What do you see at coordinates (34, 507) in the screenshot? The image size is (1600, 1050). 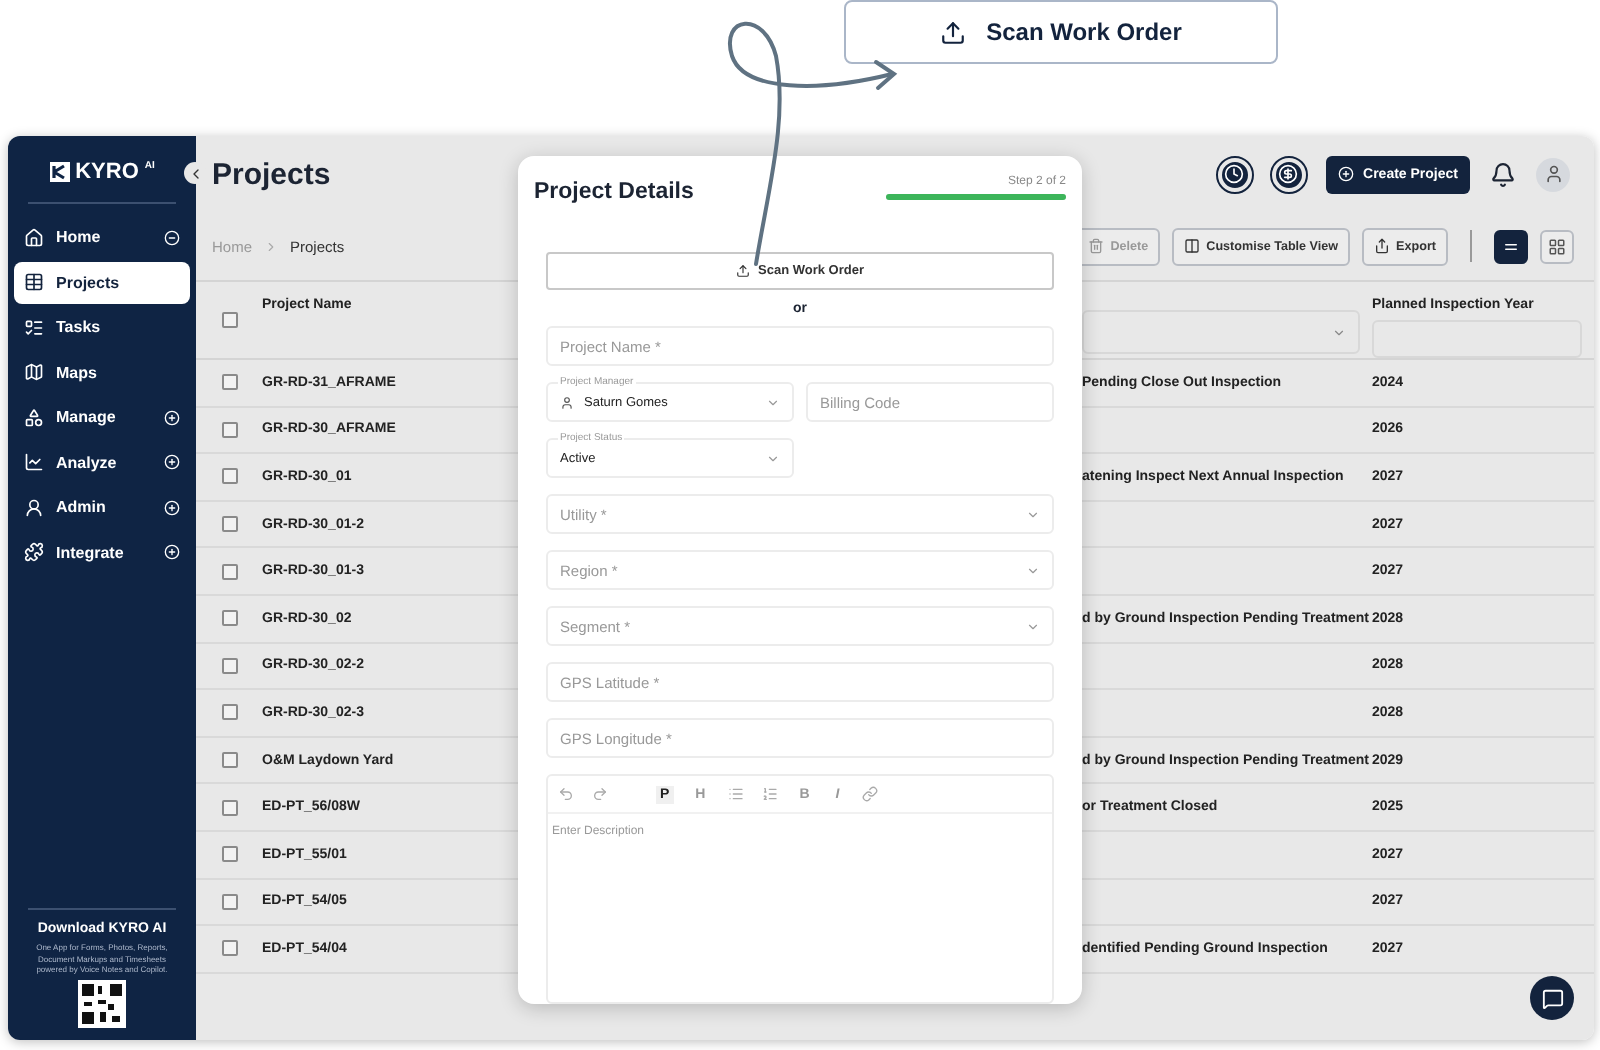 I see `admin-icon` at bounding box center [34, 507].